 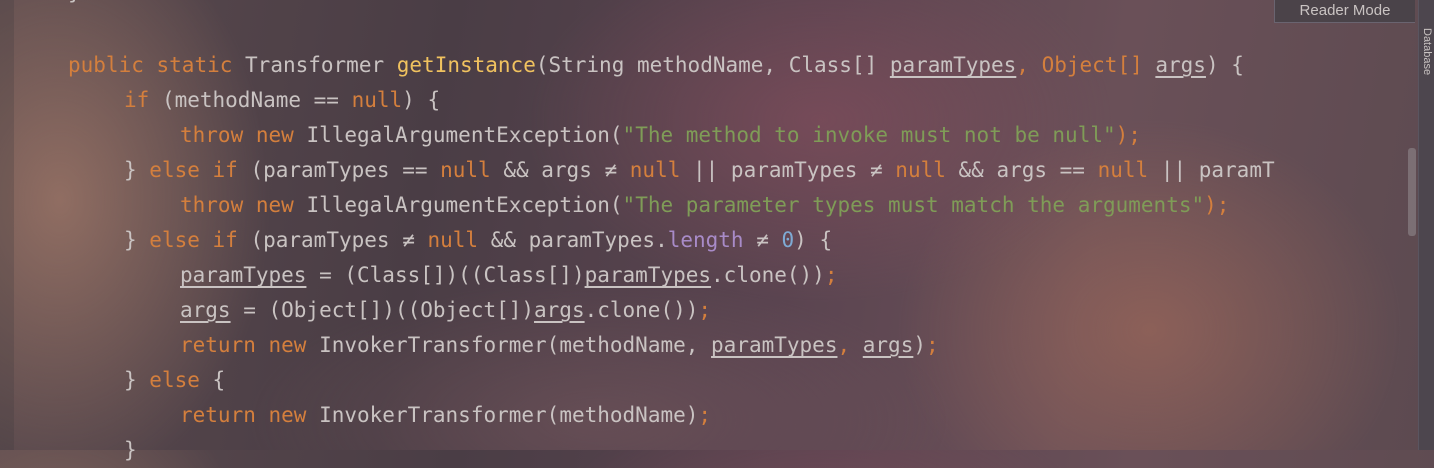 I want to click on code-text: = (Object[])((Object[]), so click(x=382, y=310).